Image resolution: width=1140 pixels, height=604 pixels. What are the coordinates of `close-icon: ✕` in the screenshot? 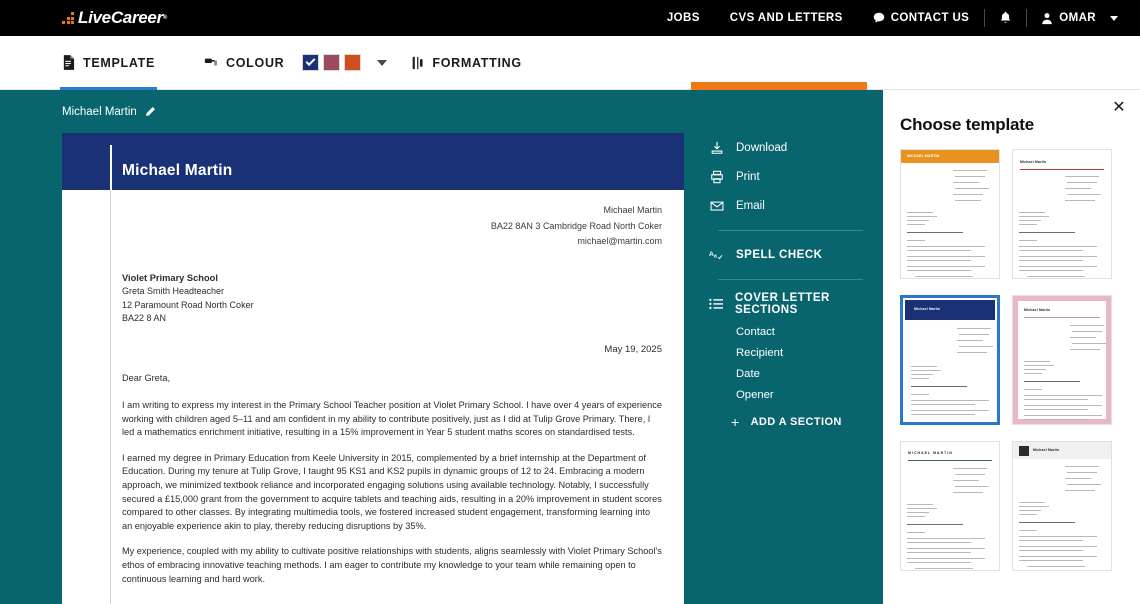 It's located at (1119, 107).